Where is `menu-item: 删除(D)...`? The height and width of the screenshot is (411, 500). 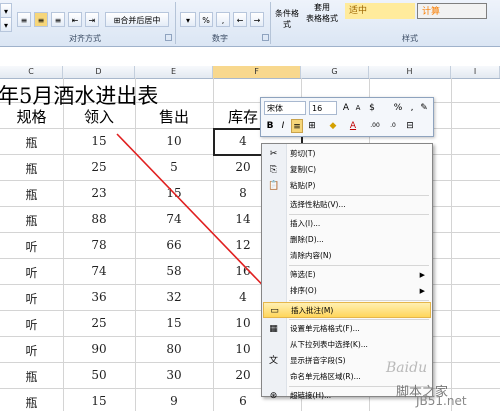 menu-item: 删除(D)... is located at coordinates (347, 240).